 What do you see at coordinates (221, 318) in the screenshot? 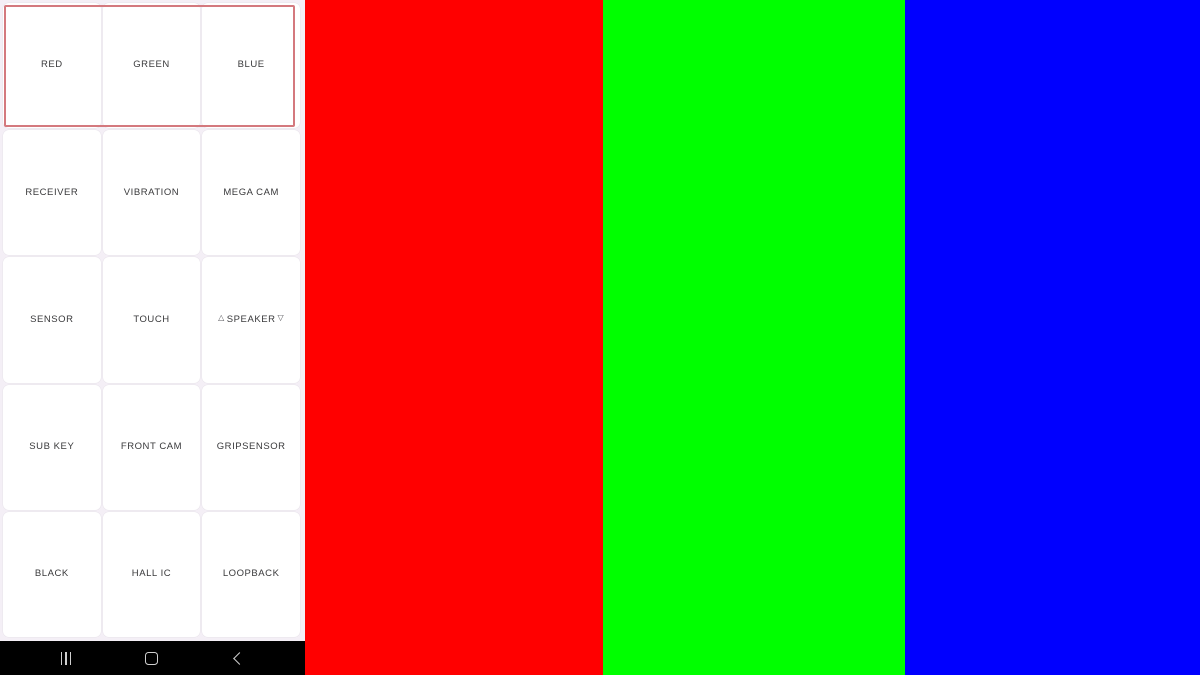
I see `triangle-up-icon: △` at bounding box center [221, 318].